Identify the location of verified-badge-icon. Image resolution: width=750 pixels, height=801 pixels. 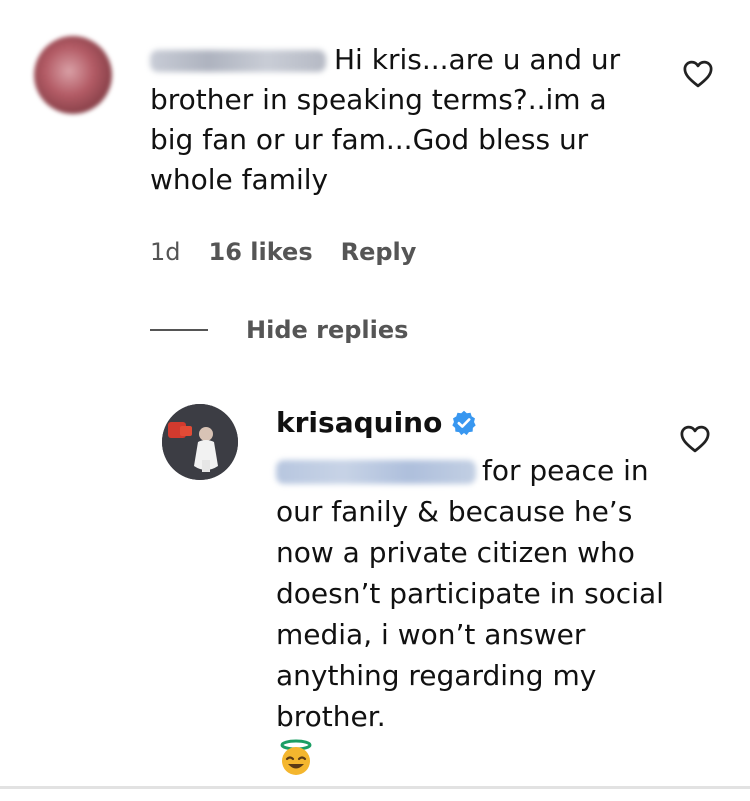
(464, 422).